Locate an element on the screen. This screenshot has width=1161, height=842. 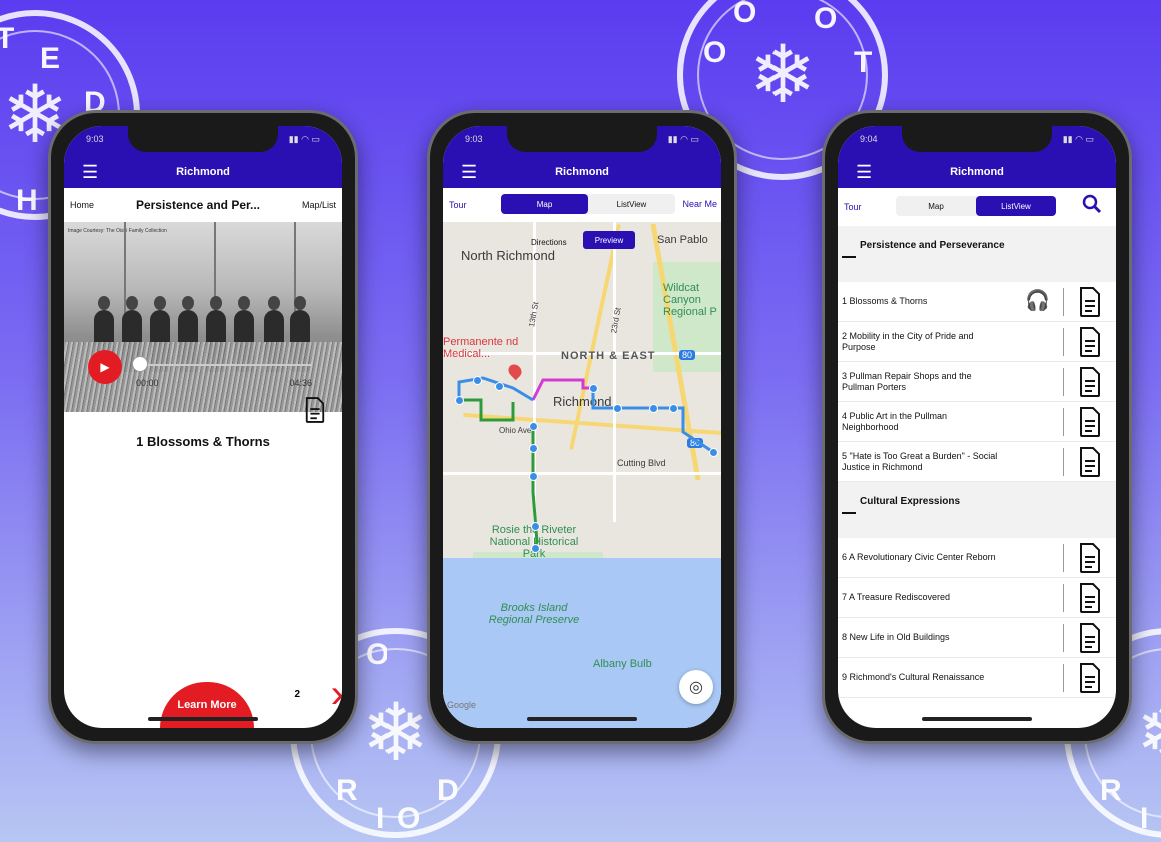
learn-more-button: Learn More is located at coordinates (207, 705).